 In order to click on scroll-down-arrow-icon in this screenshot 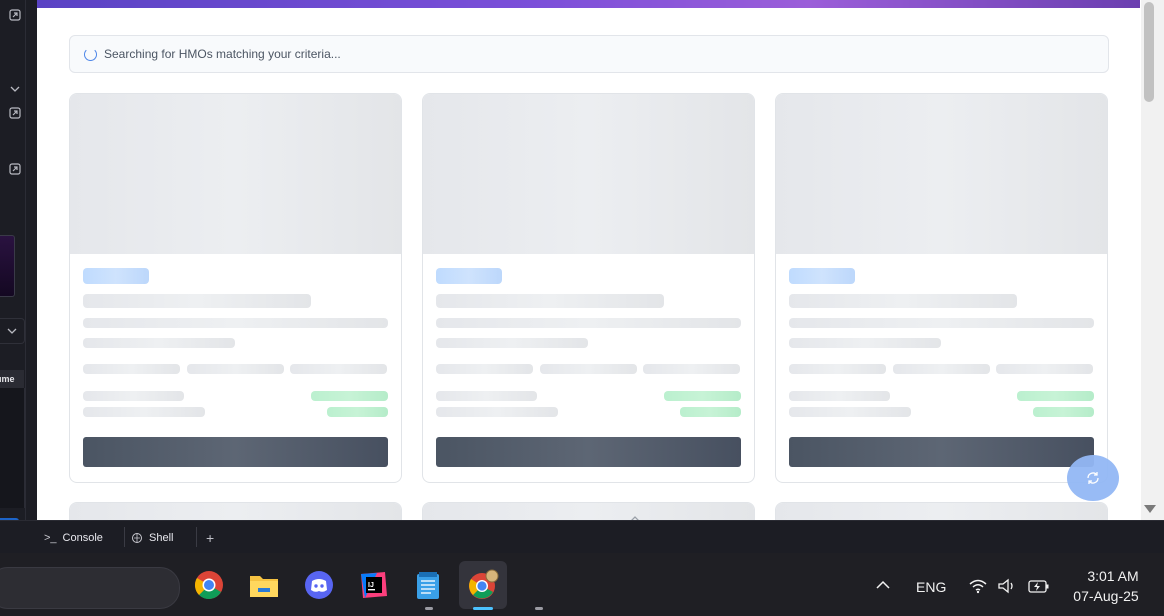, I will do `click(1150, 509)`.